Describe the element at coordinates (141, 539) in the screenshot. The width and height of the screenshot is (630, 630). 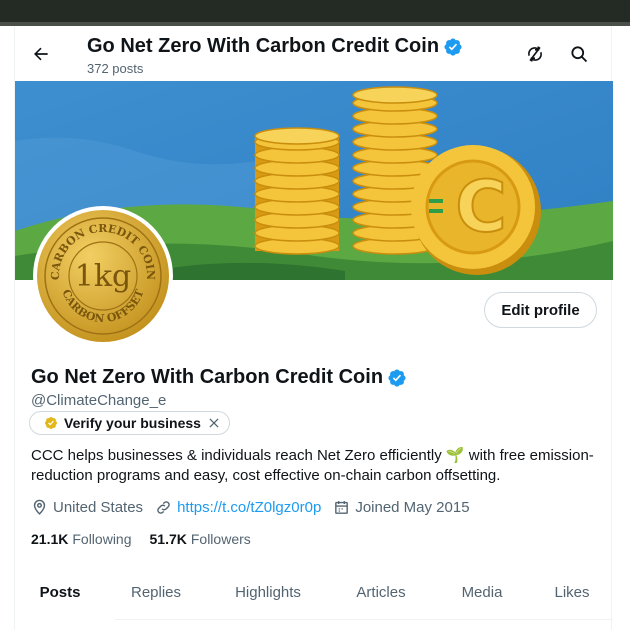
I see `follow-stats: 21.1K Following 51.7K Followers` at that location.